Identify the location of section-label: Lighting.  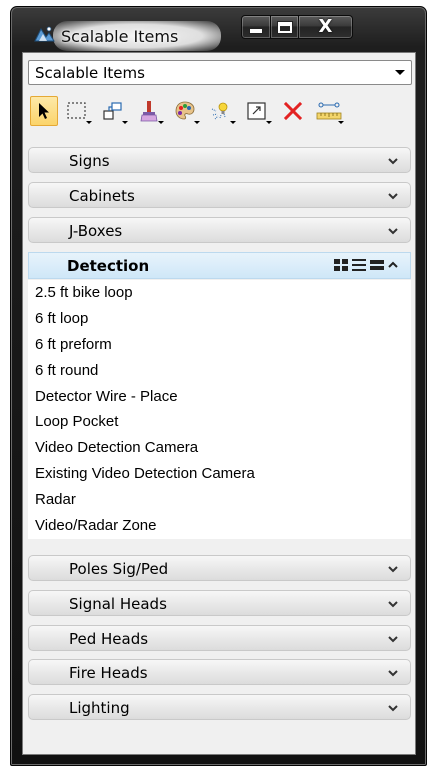
(99, 708).